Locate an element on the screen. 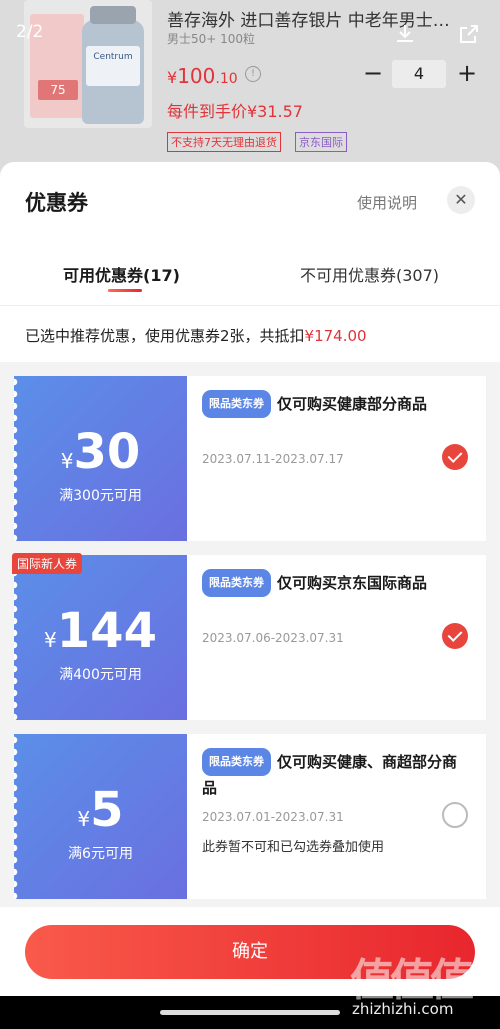  active-tab-indicator is located at coordinates (125, 290).